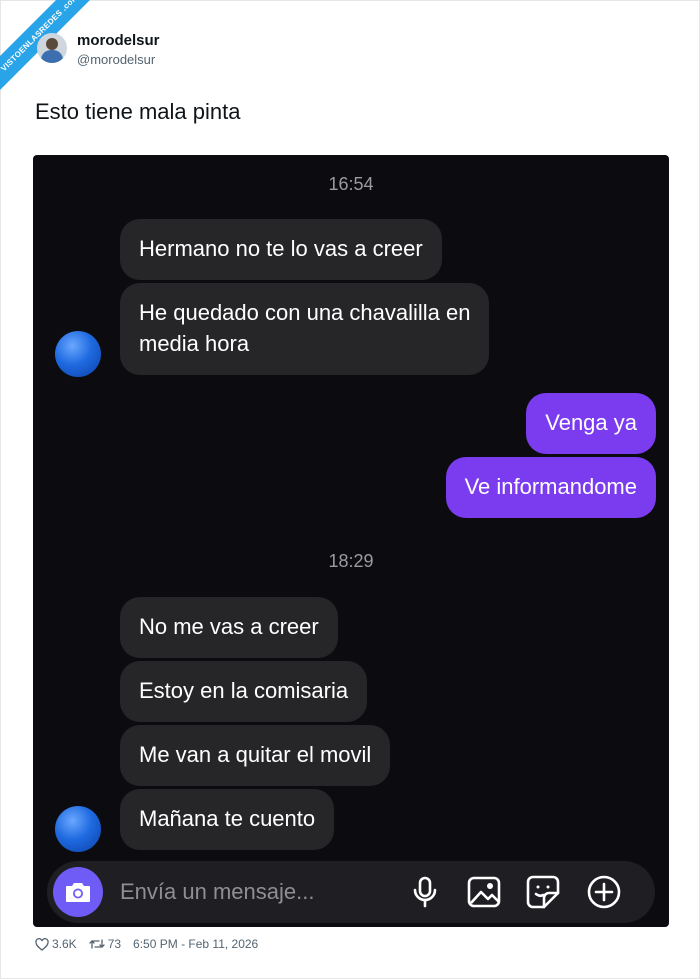 The image size is (700, 979). I want to click on tweet-text: Esto tiene mala pinta, so click(138, 111).